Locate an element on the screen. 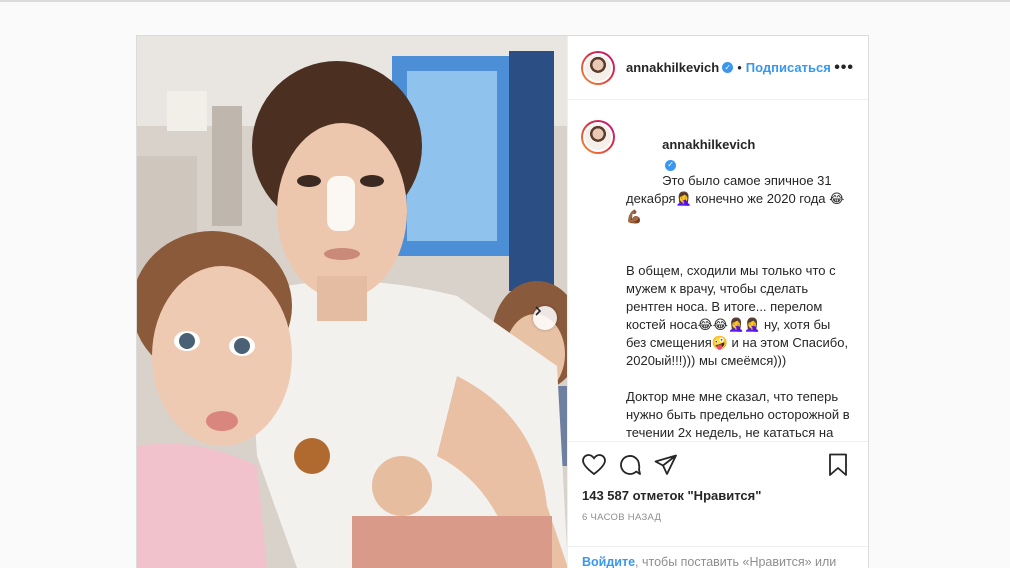 This screenshot has height=568, width=1010. login-prompt: Войдите, чтобы поставить «Нравится» или is located at coordinates (718, 556).